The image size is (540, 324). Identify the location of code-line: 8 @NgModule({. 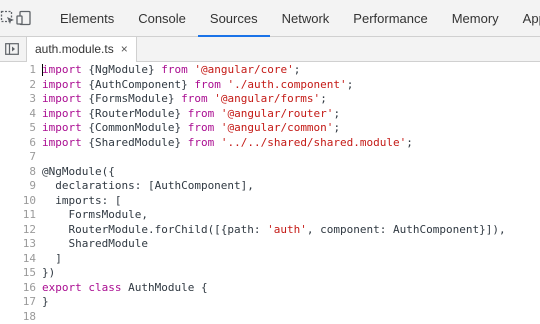
(270, 172).